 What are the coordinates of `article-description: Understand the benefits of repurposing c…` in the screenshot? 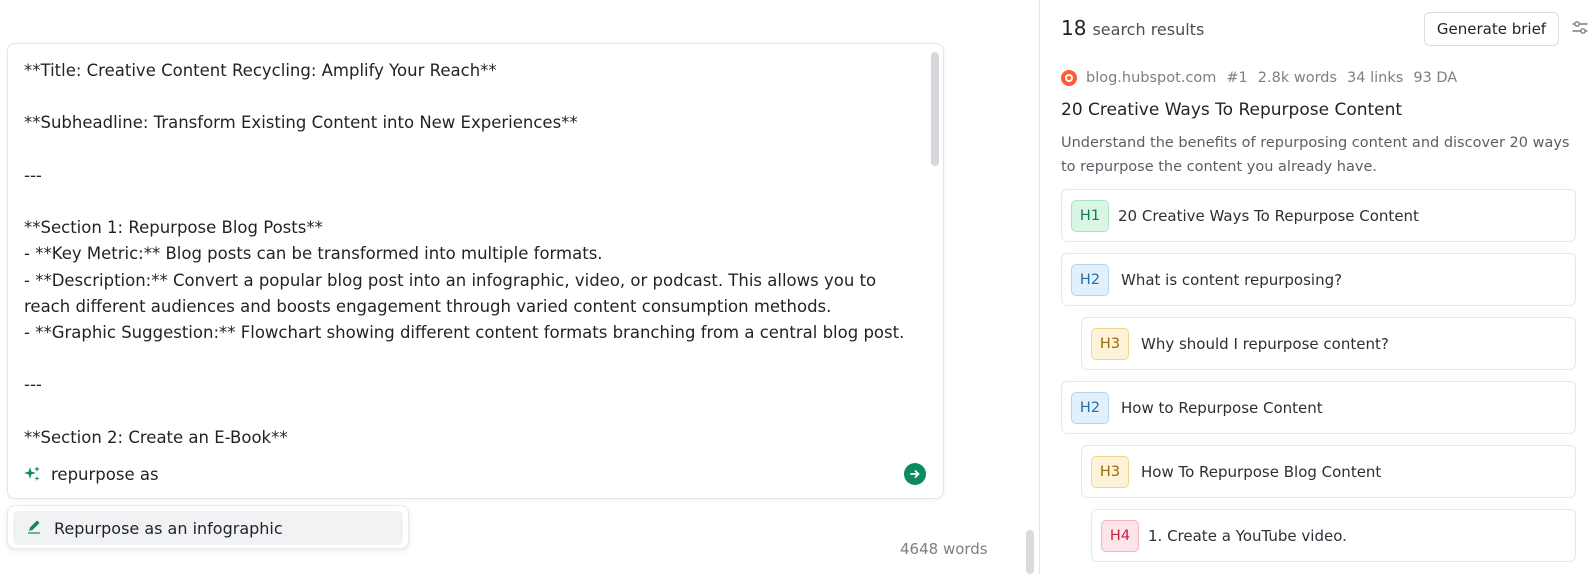 It's located at (1315, 155).